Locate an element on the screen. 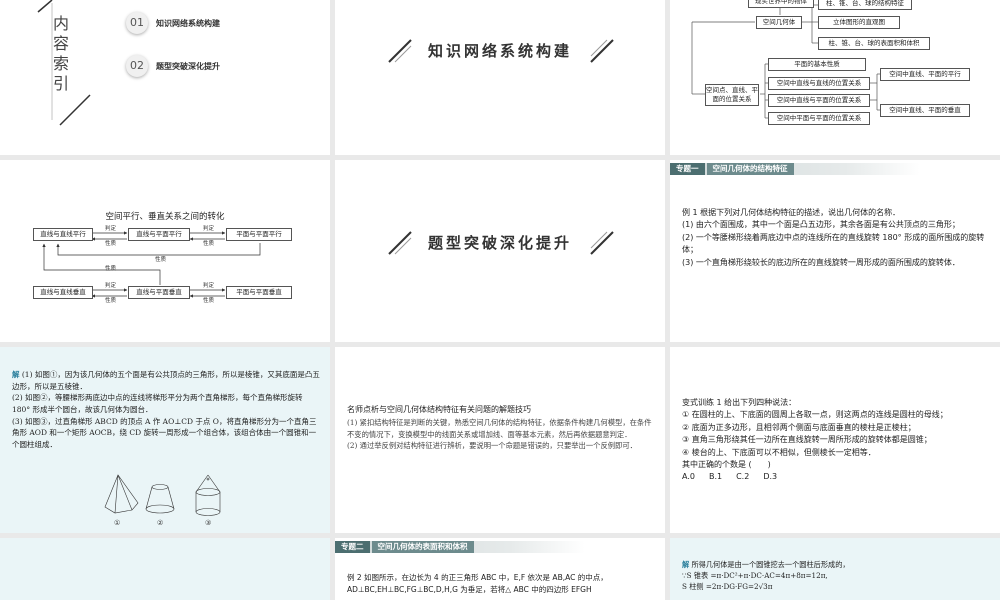 The width and height of the screenshot is (1000, 600). mindmap-center-node: 空间点、直线、平面的位置关系 is located at coordinates (732, 95).